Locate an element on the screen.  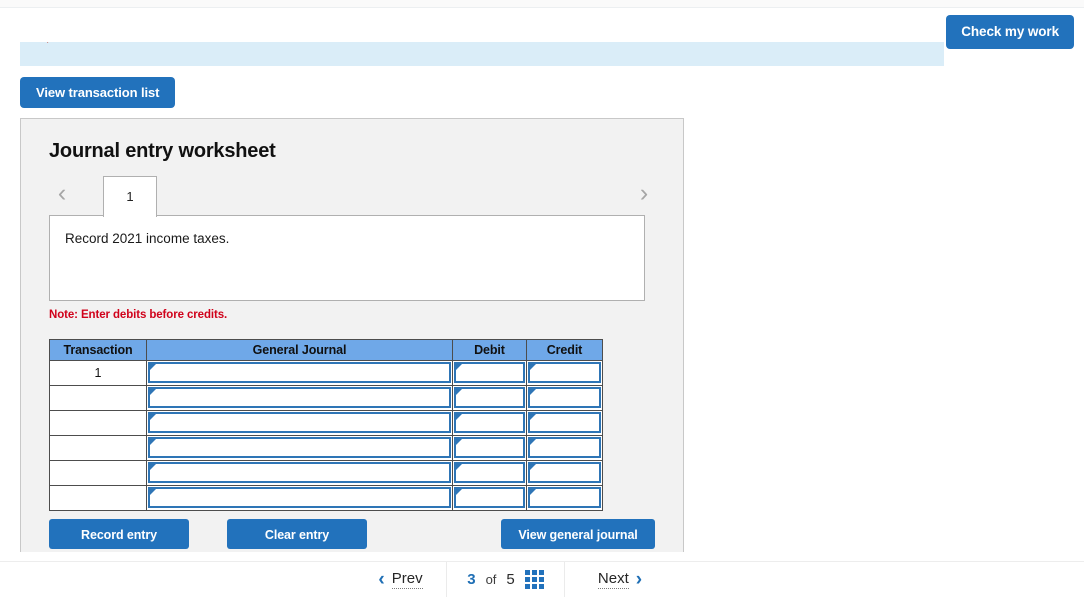
banner-clipped-text: Required information is located at coordinates (84, 42).